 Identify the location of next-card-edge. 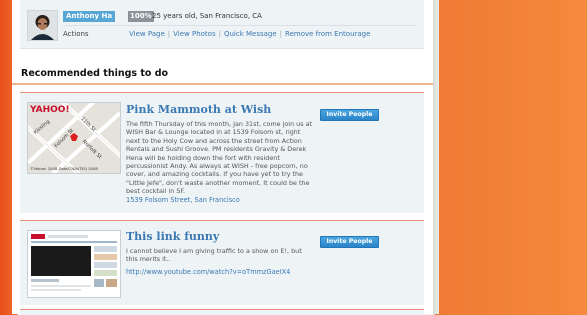
(222, 312).